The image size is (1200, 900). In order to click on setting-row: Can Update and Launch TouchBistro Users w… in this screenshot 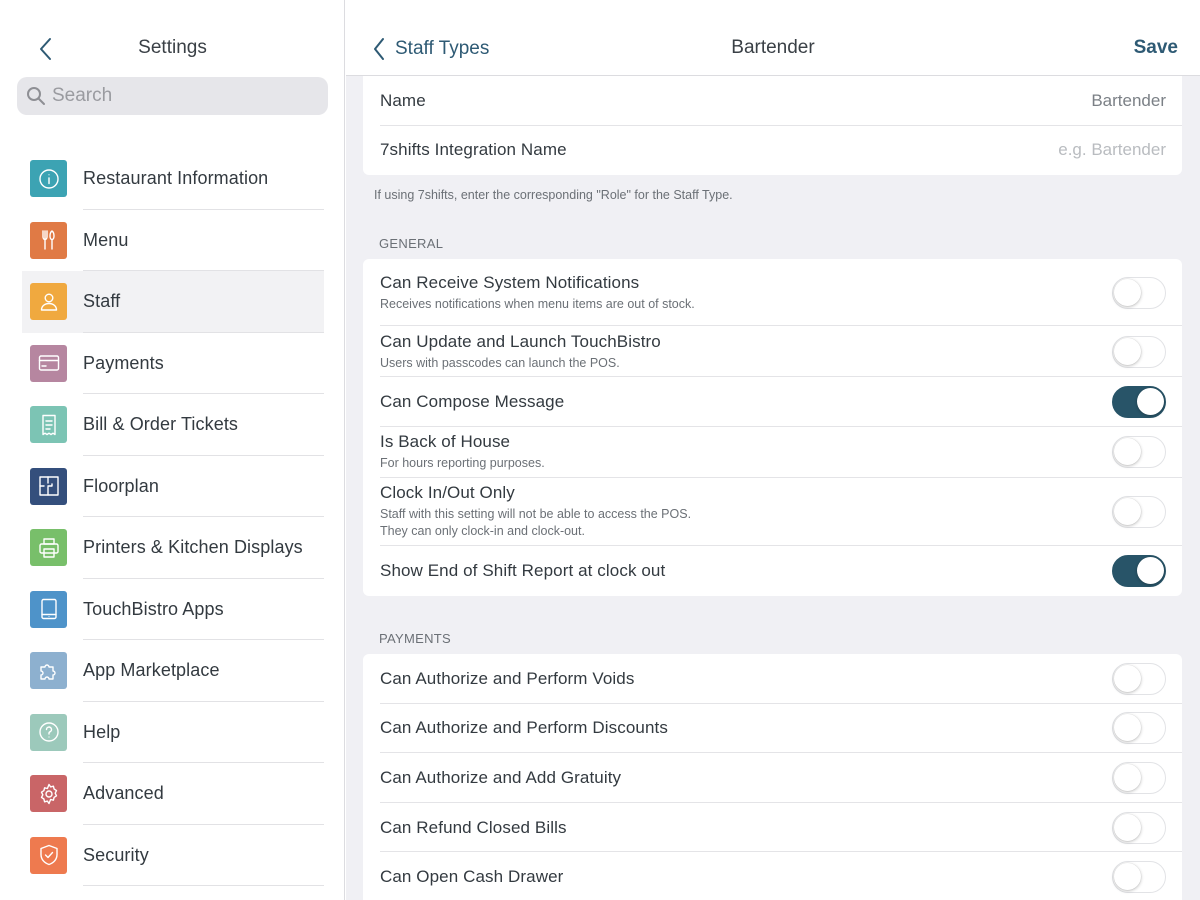, I will do `click(772, 351)`.